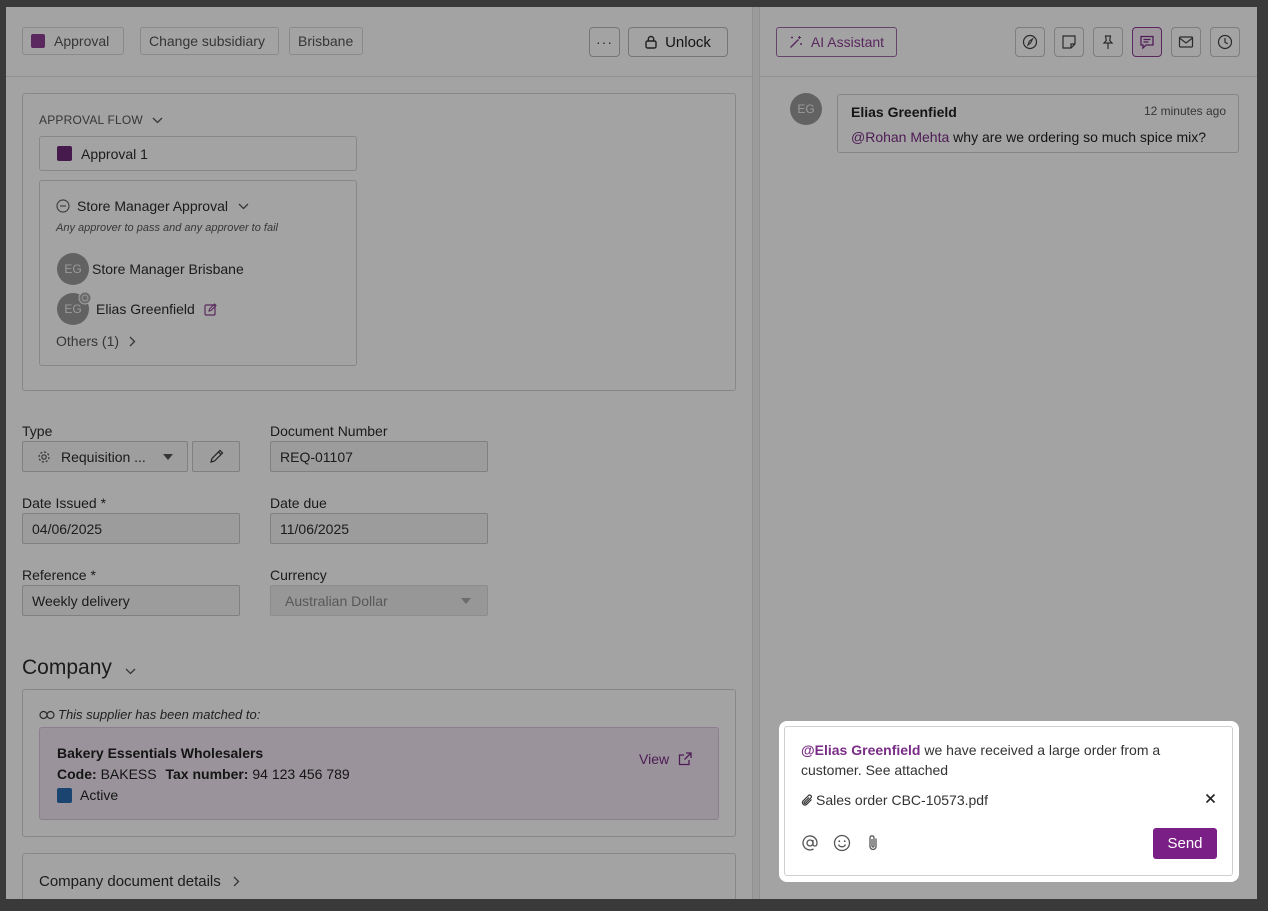  What do you see at coordinates (807, 800) in the screenshot?
I see `paperclip-icon` at bounding box center [807, 800].